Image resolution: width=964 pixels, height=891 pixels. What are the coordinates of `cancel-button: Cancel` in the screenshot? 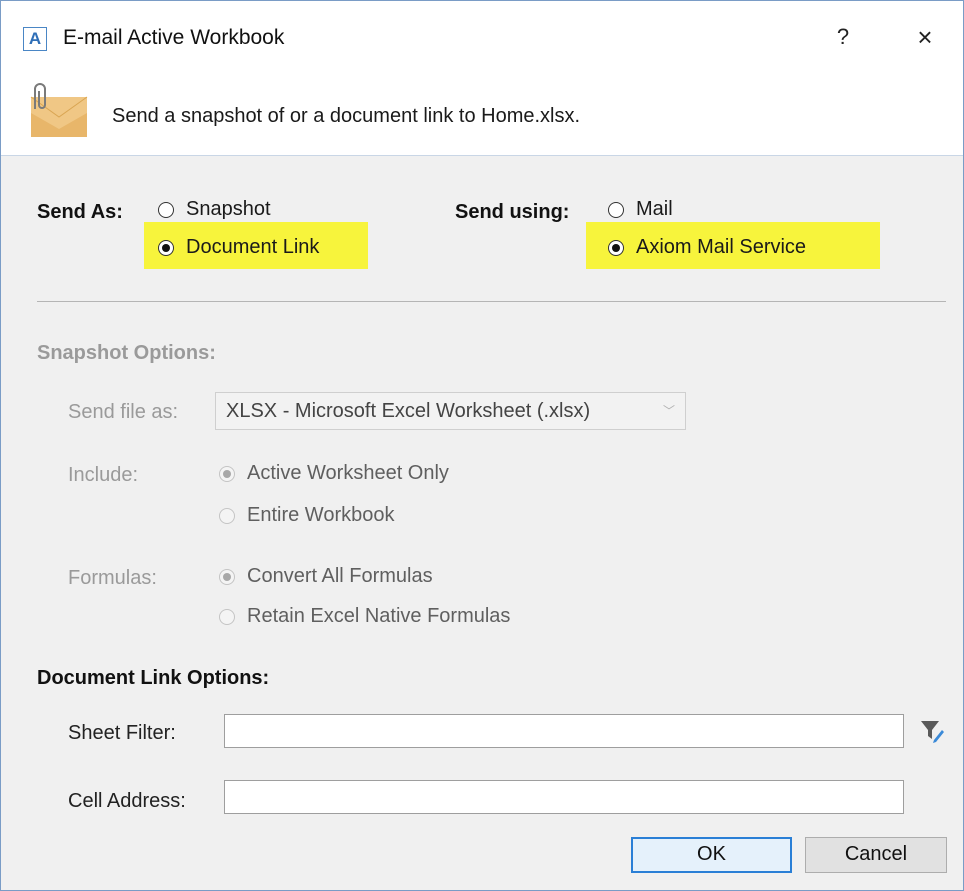 It's located at (876, 855).